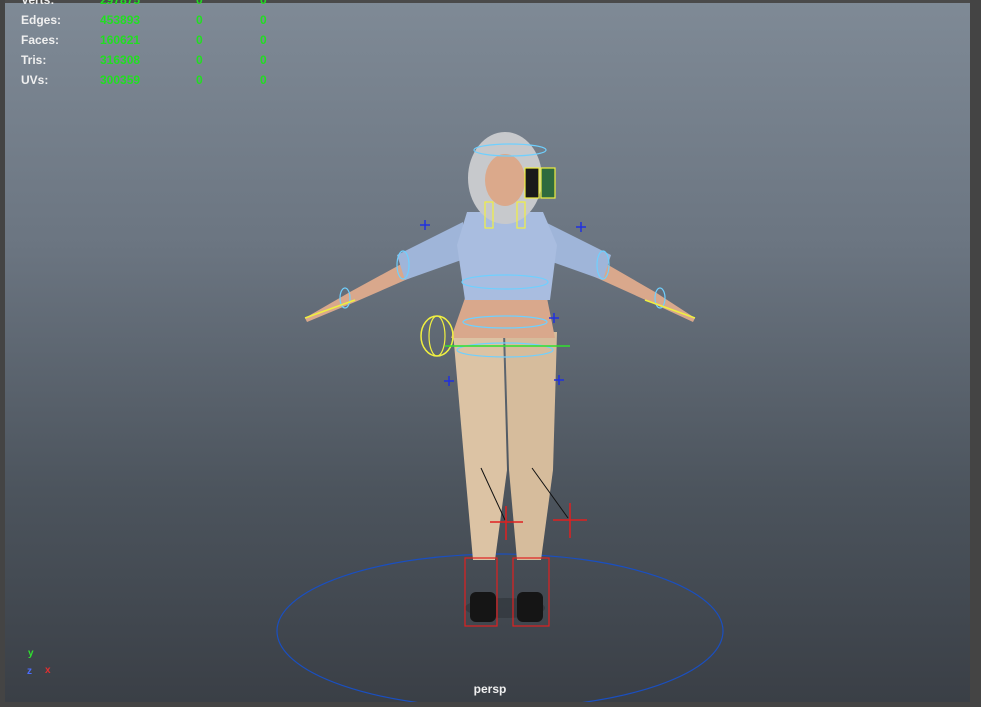 Image resolution: width=981 pixels, height=707 pixels. What do you see at coordinates (330, 309) in the screenshot?
I see `left-hand-control` at bounding box center [330, 309].